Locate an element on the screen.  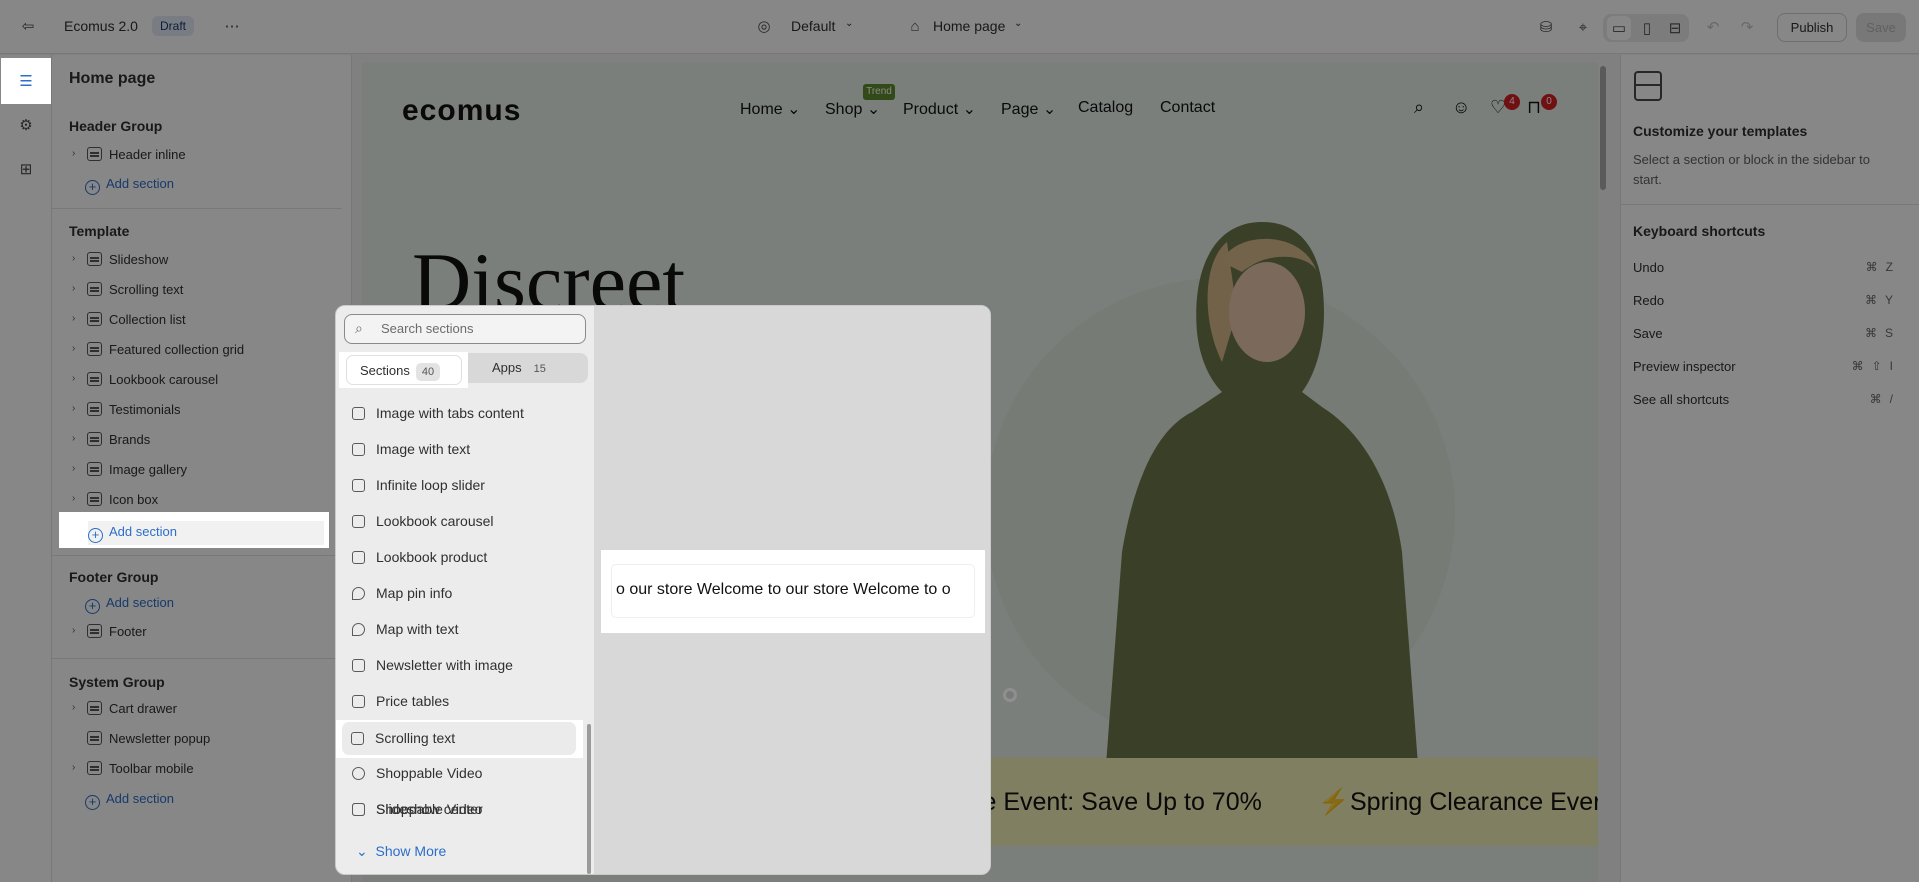
divider is located at coordinates (1770, 204).